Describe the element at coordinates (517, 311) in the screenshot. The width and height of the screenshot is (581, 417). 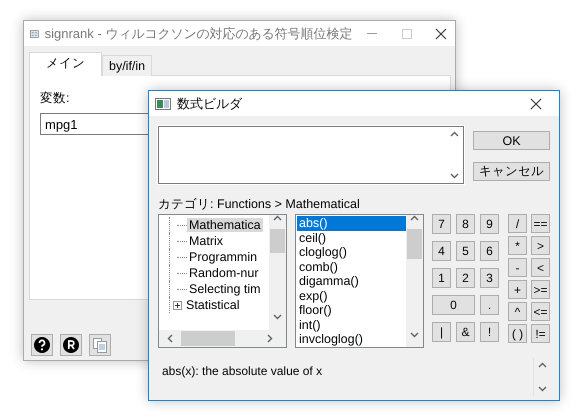
I see `operator-key: ^` at that location.